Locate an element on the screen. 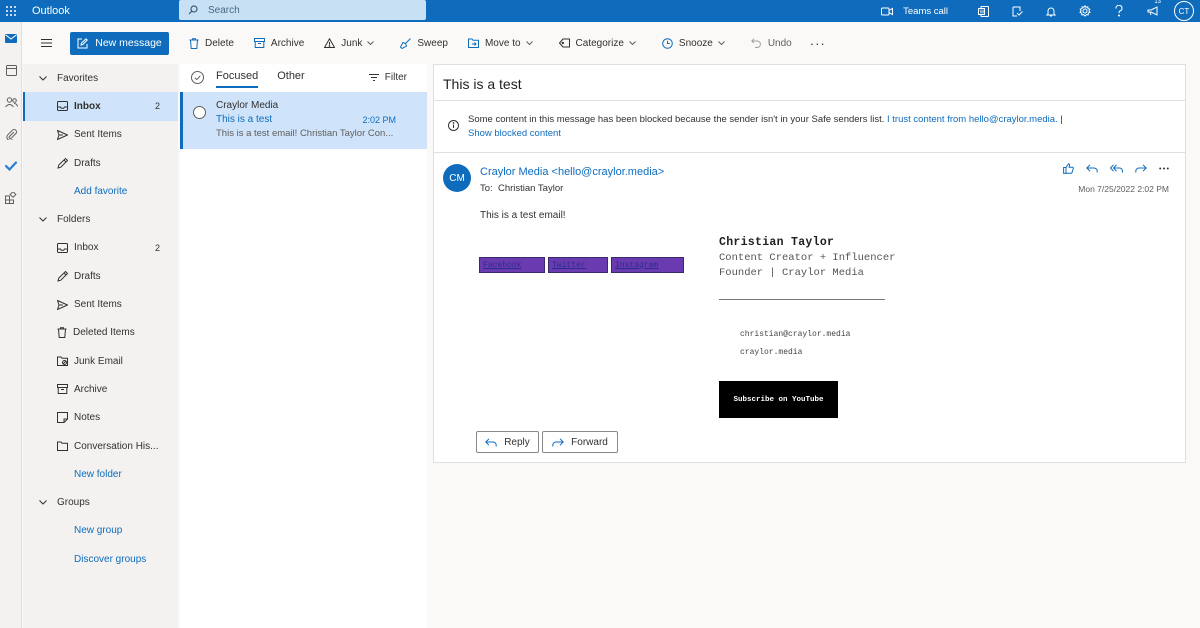 This screenshot has height=628, width=1200. move-to-label: Move to is located at coordinates (502, 43).